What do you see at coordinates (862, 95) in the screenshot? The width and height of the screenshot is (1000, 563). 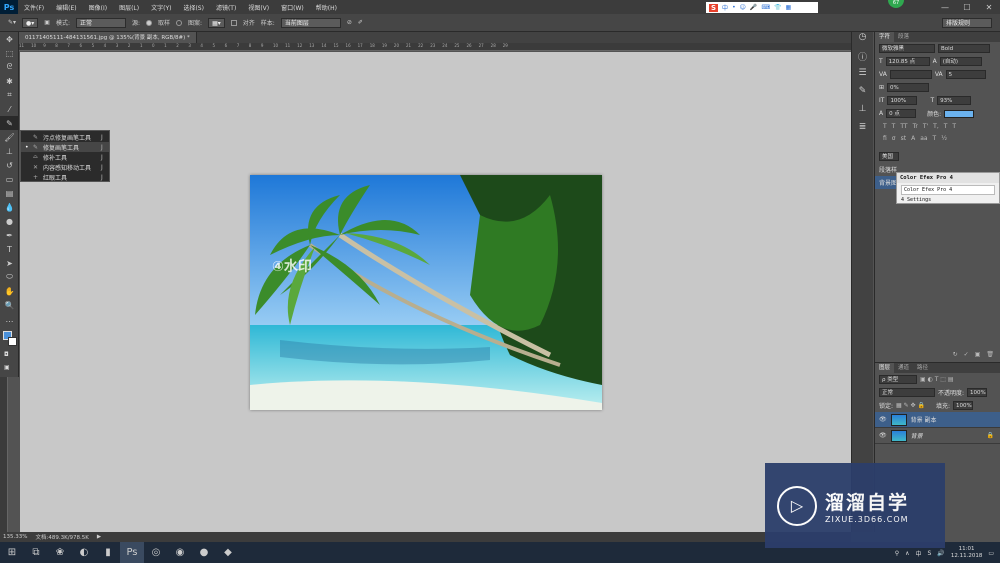 I see `brush-panel-icon: ✎` at bounding box center [862, 95].